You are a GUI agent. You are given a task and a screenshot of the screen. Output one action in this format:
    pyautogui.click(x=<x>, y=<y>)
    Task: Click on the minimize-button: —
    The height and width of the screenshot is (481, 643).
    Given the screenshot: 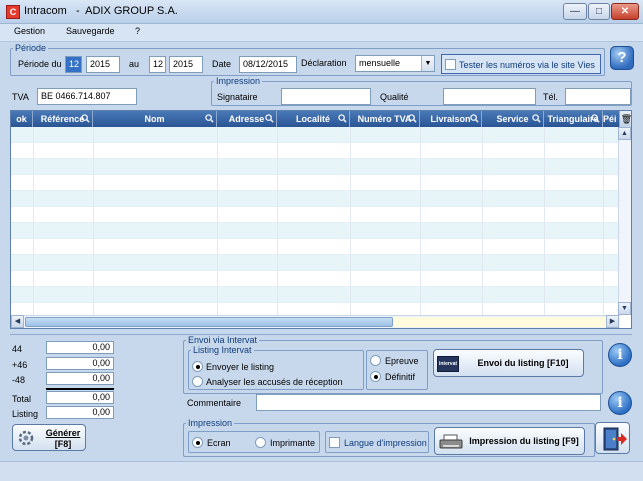 What is the action you would take?
    pyautogui.click(x=575, y=11)
    